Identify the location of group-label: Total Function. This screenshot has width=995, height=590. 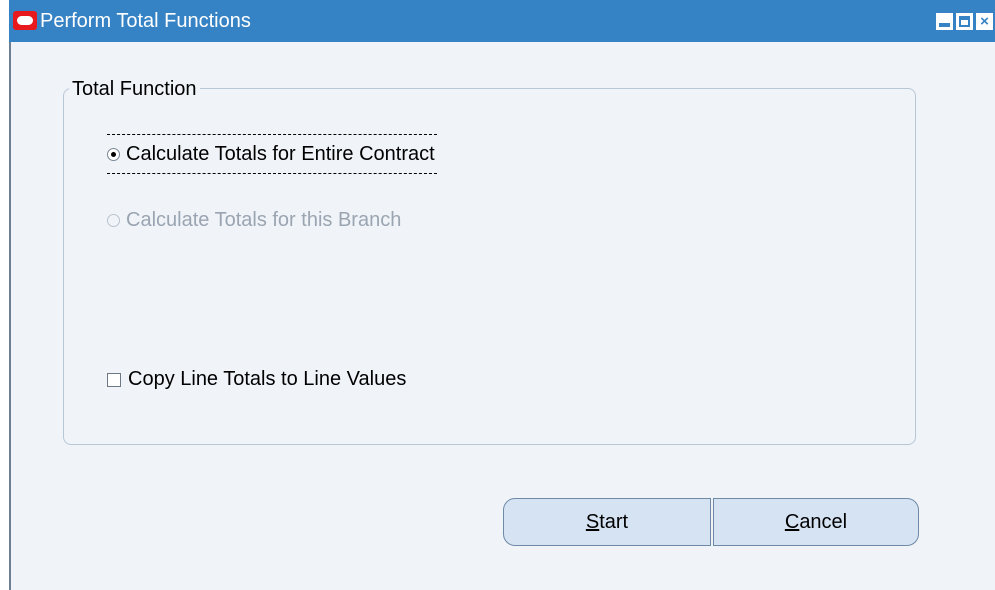
(134, 89).